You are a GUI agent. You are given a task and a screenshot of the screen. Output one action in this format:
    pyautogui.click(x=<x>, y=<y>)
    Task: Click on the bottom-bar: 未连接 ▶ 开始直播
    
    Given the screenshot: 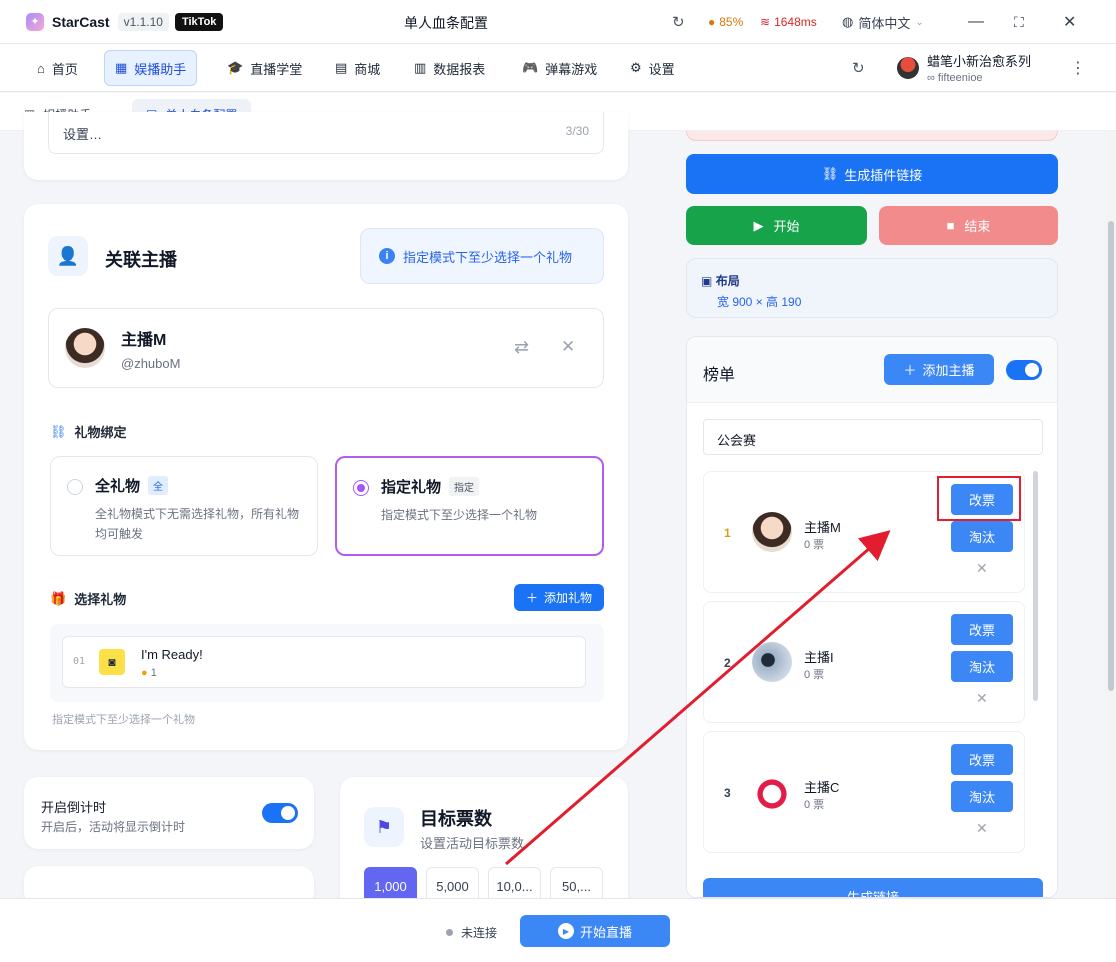 What is the action you would take?
    pyautogui.click(x=558, y=930)
    